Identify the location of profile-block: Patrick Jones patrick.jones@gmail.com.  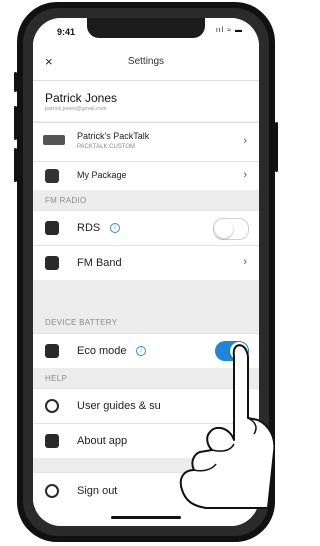
(146, 101).